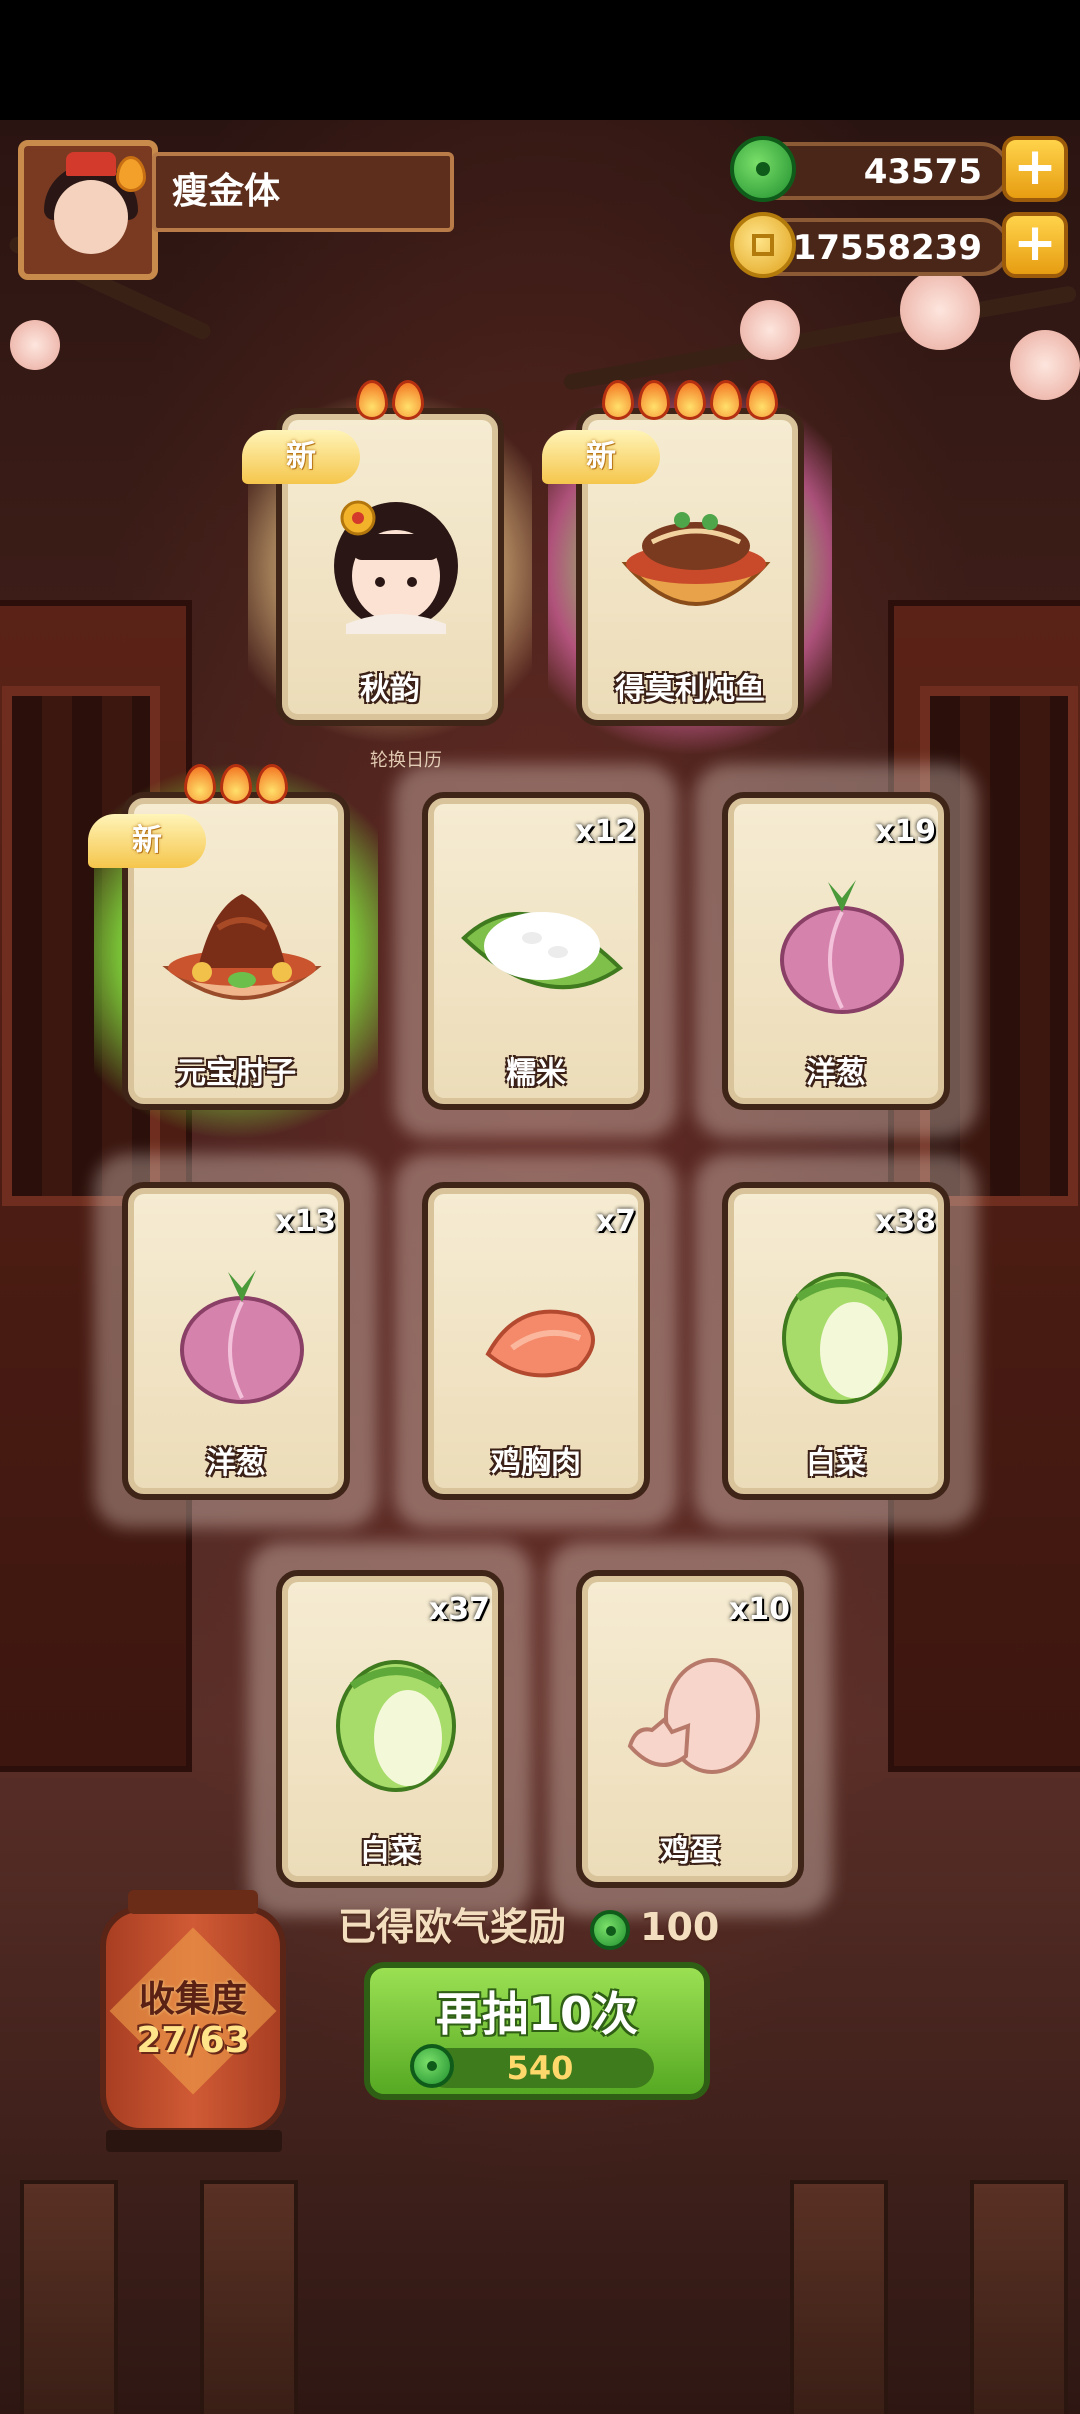 This screenshot has width=1080, height=2414. What do you see at coordinates (536, 1463) in the screenshot?
I see `card-name: 鸡胸肉` at bounding box center [536, 1463].